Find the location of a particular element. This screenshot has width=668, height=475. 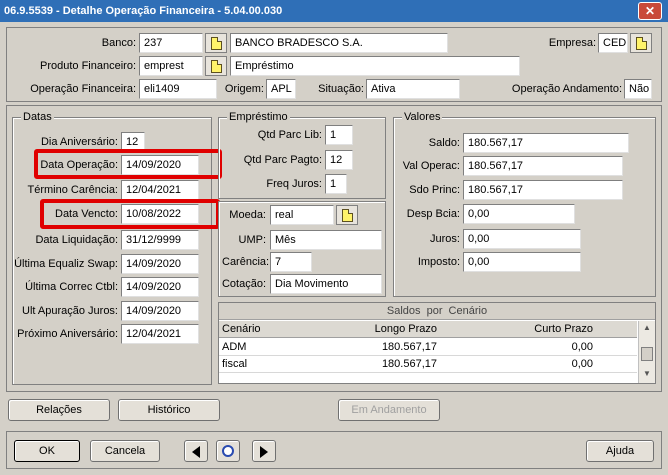

scroll-down-arrow-icon: ▼ is located at coordinates (647, 374).